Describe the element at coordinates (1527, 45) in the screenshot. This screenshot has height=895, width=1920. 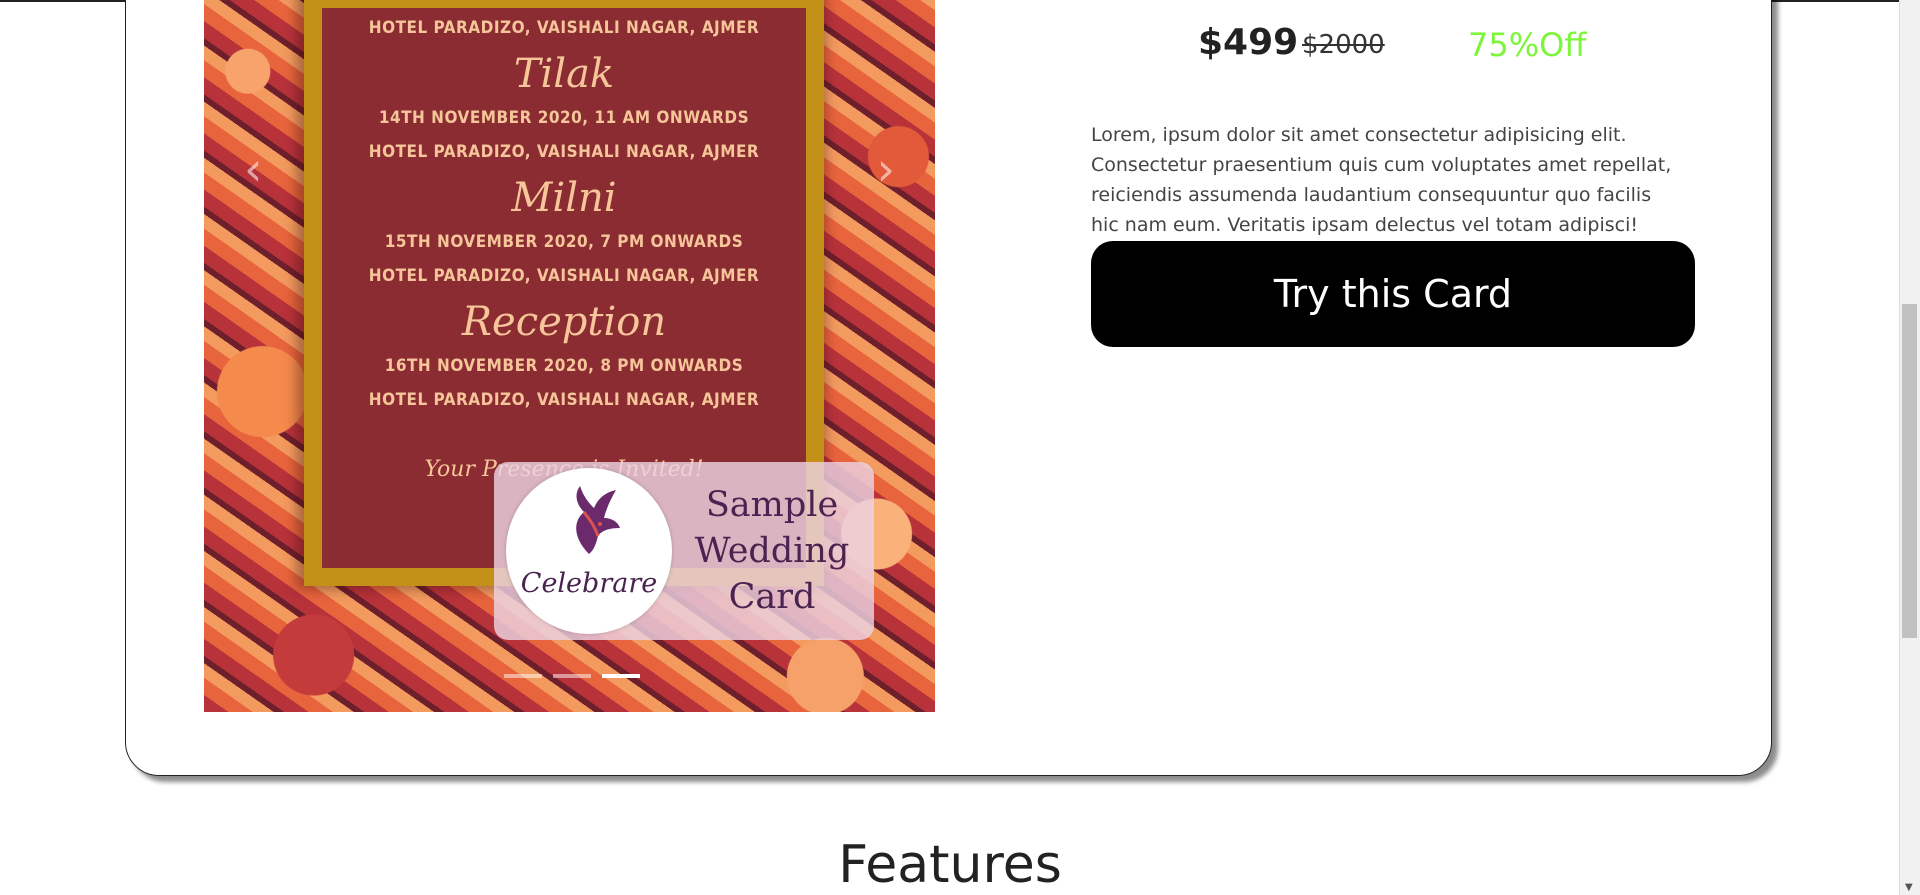
I see `discount-badge: 75%Off` at that location.